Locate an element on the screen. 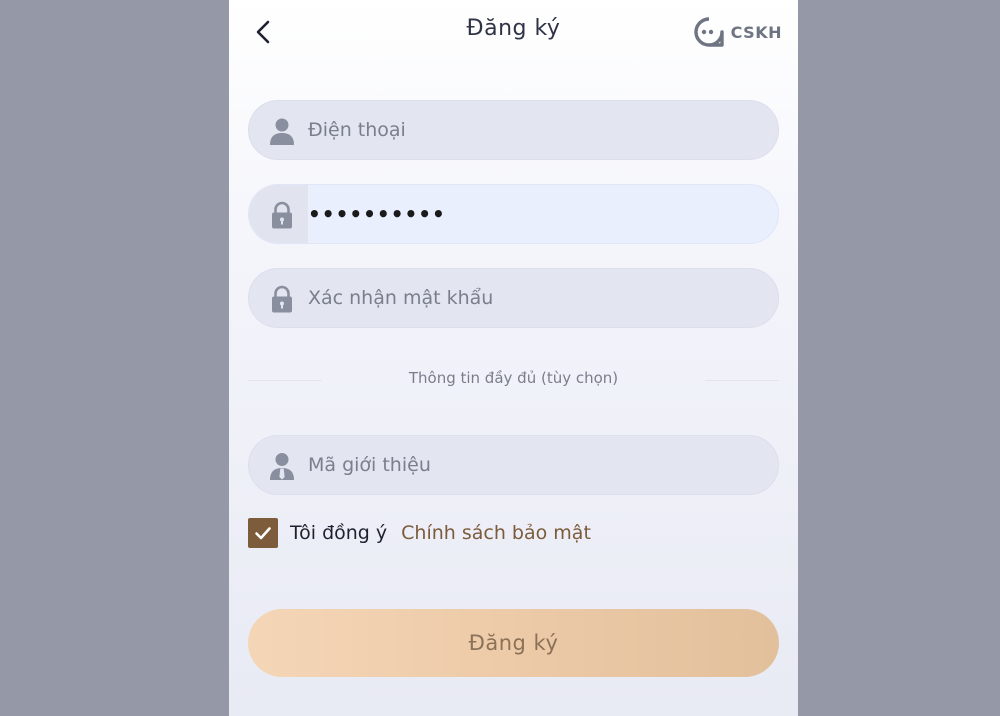  optional-info-label: Thông tin đầy đủ (tùy chọn) is located at coordinates (513, 378).